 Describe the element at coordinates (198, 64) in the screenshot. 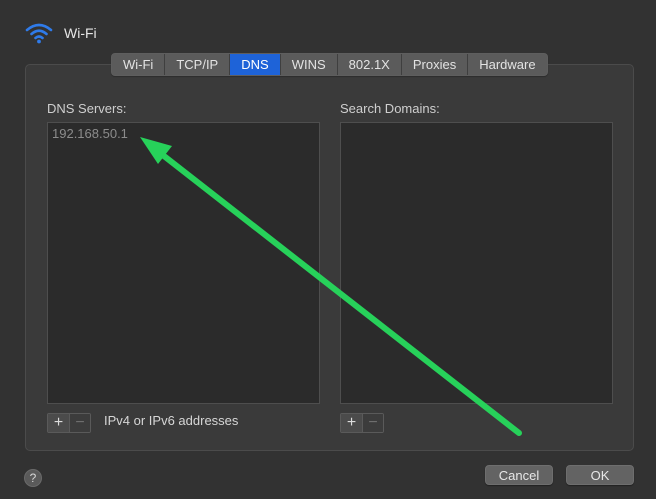

I see `tab-tcpip: TCP/IP` at that location.